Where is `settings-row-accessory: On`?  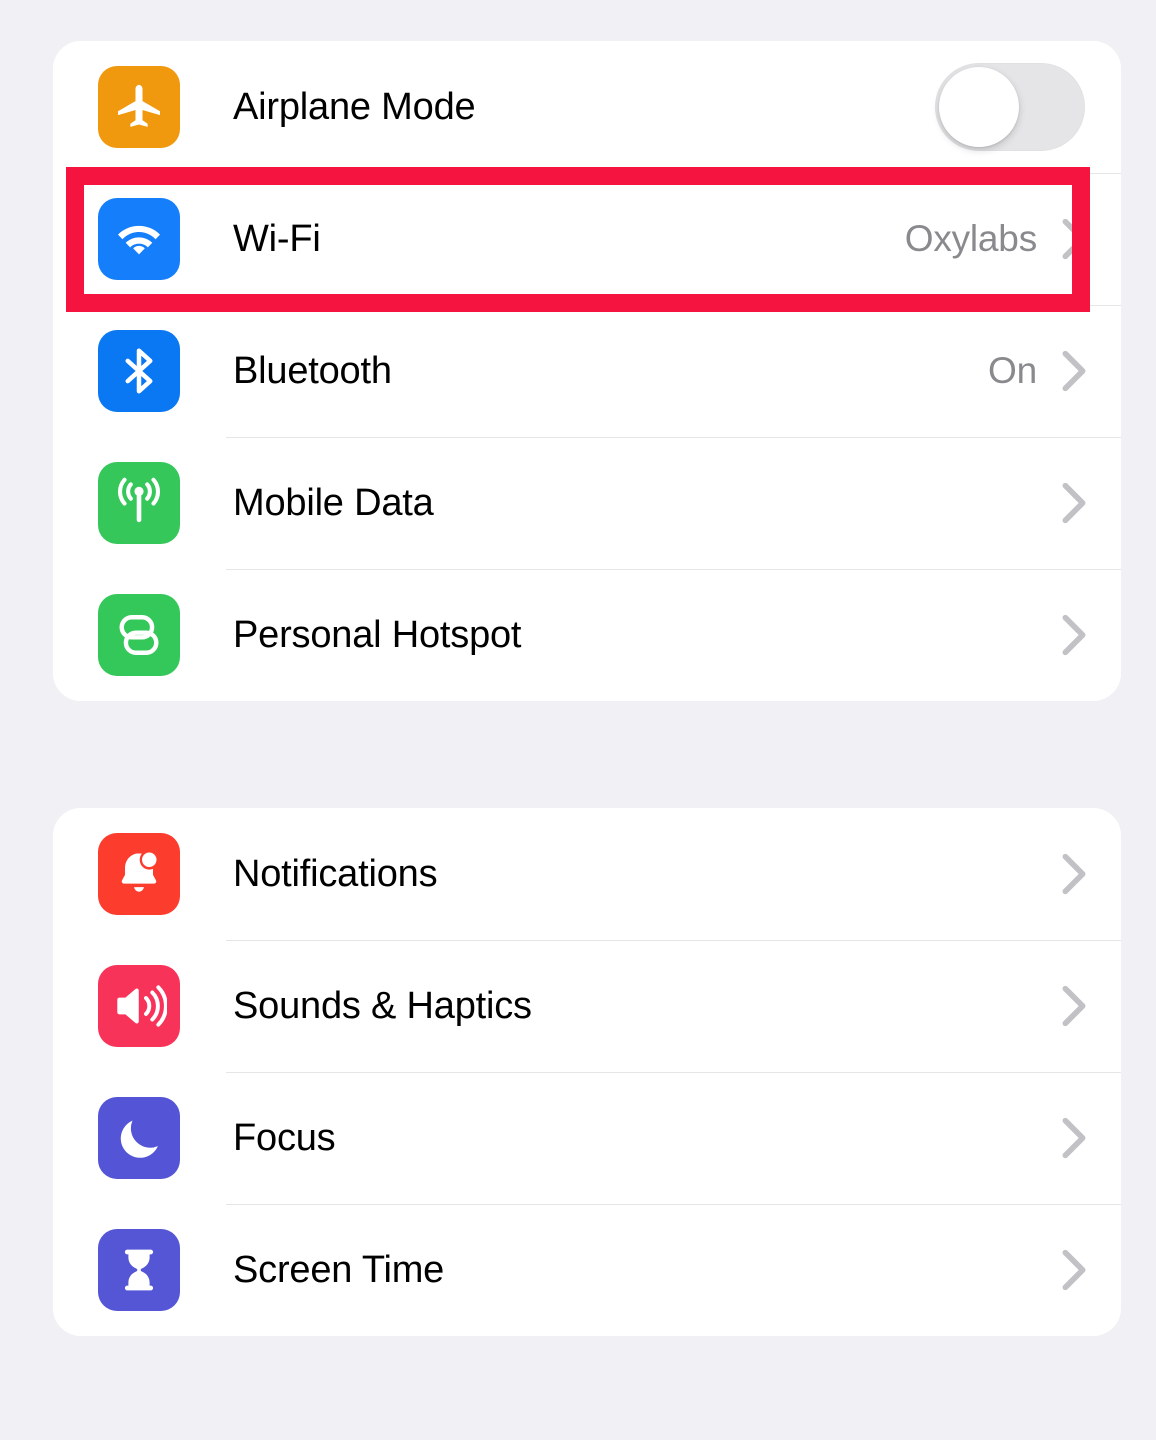
settings-row-accessory: On is located at coordinates (1054, 371).